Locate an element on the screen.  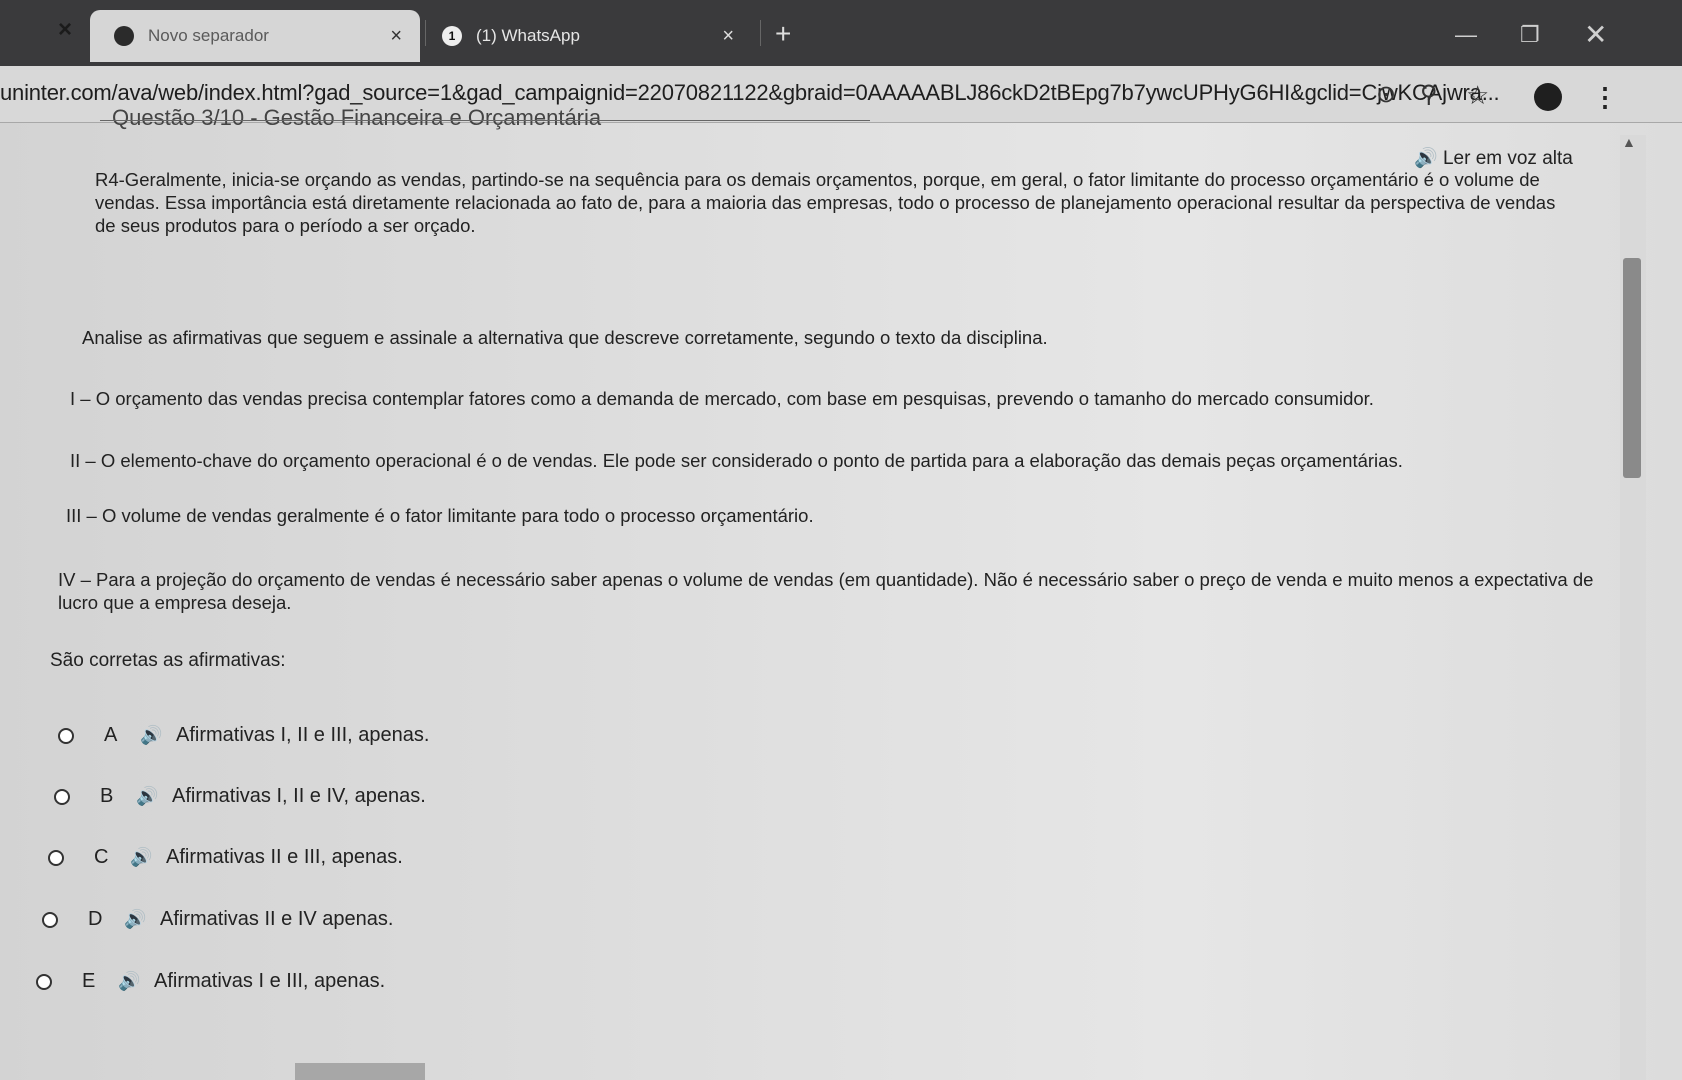
option-text: Afirmativas I, II e IV, apenas. is located at coordinates (299, 796).